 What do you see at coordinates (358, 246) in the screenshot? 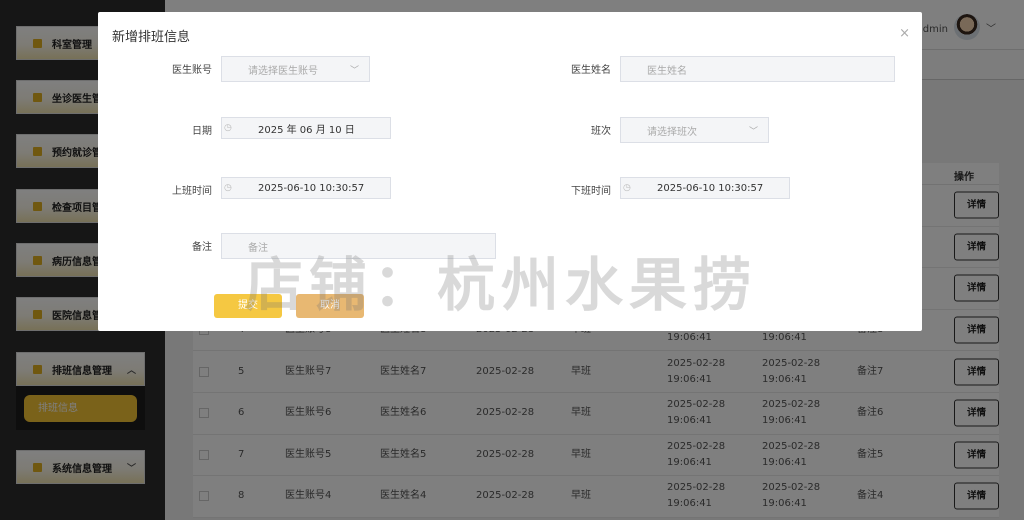
I see `note-input: 备注` at bounding box center [358, 246].